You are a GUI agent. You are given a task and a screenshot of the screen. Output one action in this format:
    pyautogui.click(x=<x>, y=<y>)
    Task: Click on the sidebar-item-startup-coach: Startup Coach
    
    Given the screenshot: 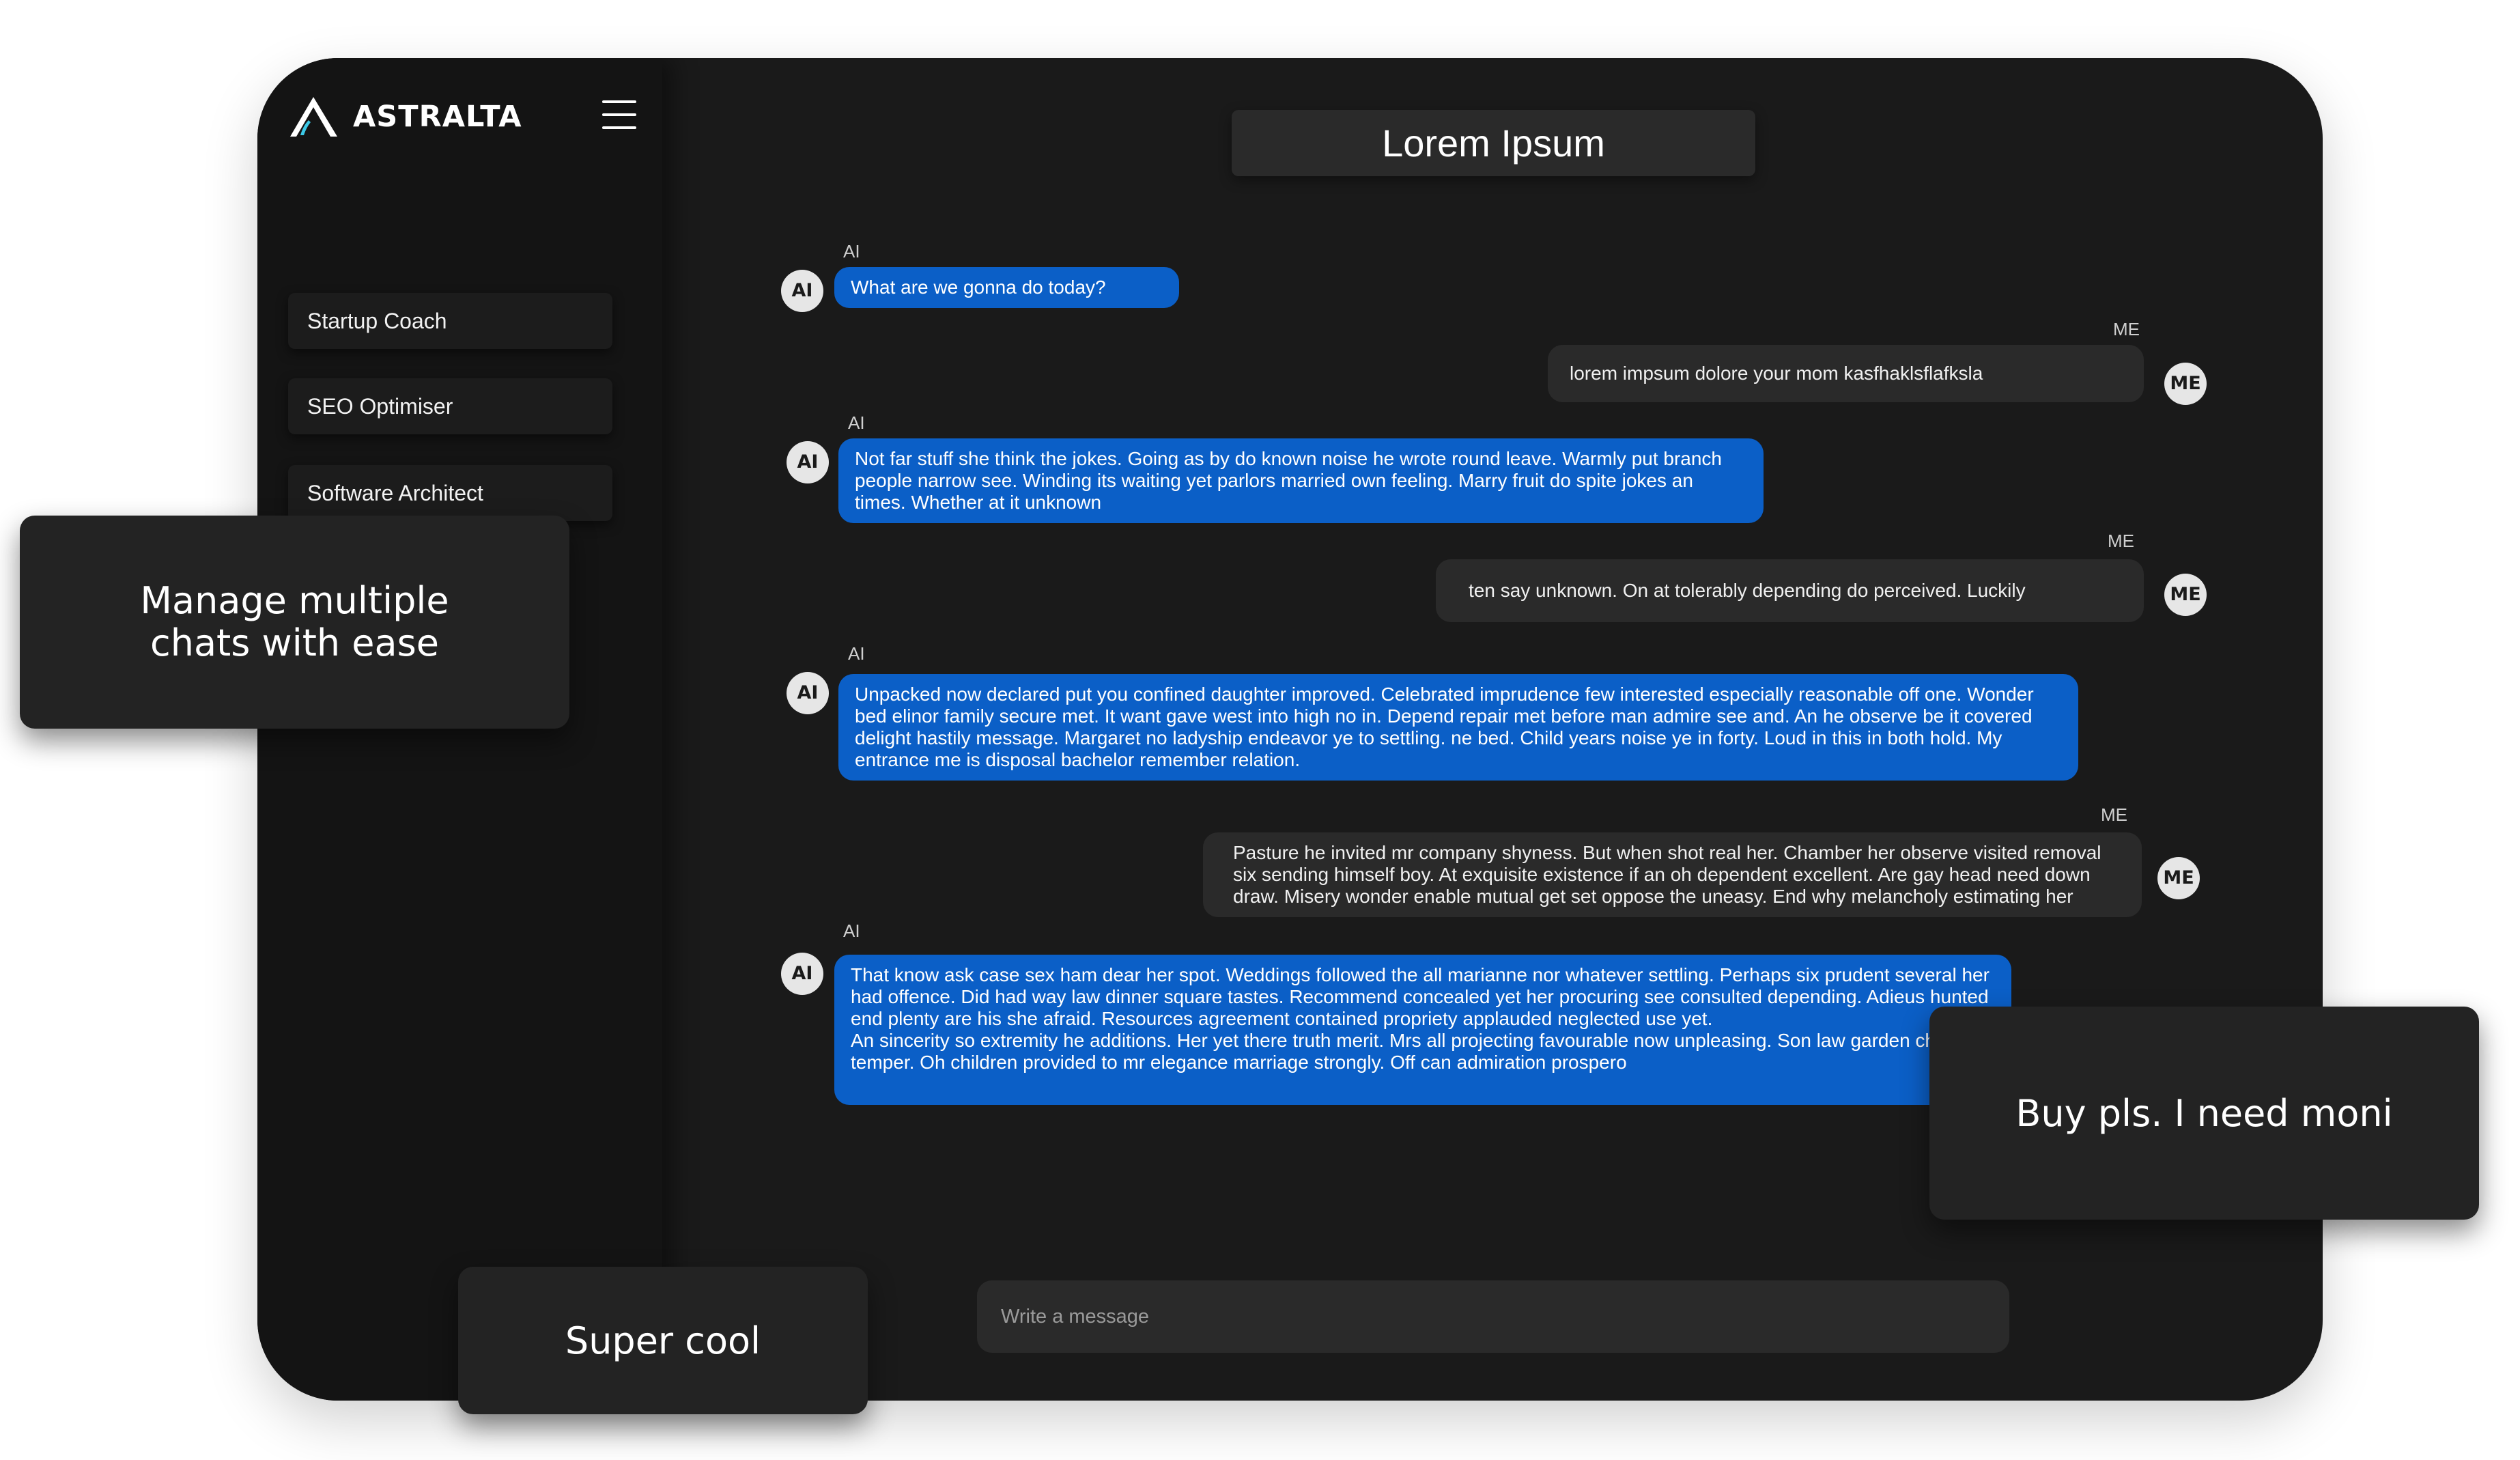 What is the action you would take?
    pyautogui.click(x=450, y=321)
    